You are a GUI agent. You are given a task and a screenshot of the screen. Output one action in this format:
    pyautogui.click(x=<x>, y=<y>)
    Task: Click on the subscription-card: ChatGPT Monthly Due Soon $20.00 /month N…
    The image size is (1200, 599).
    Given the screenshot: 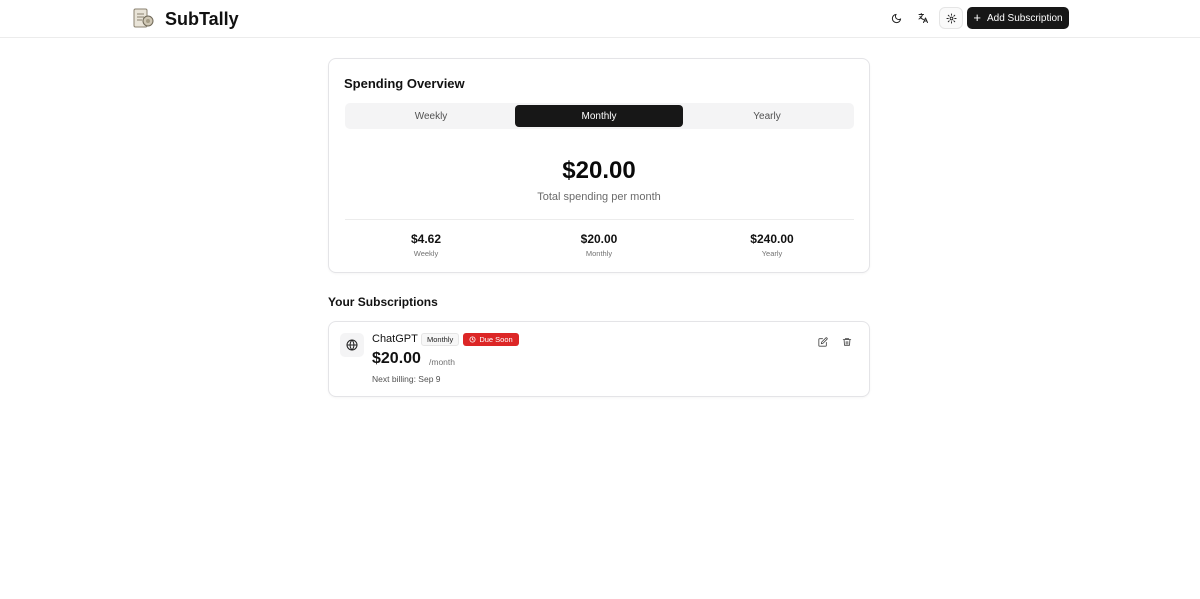 What is the action you would take?
    pyautogui.click(x=599, y=359)
    